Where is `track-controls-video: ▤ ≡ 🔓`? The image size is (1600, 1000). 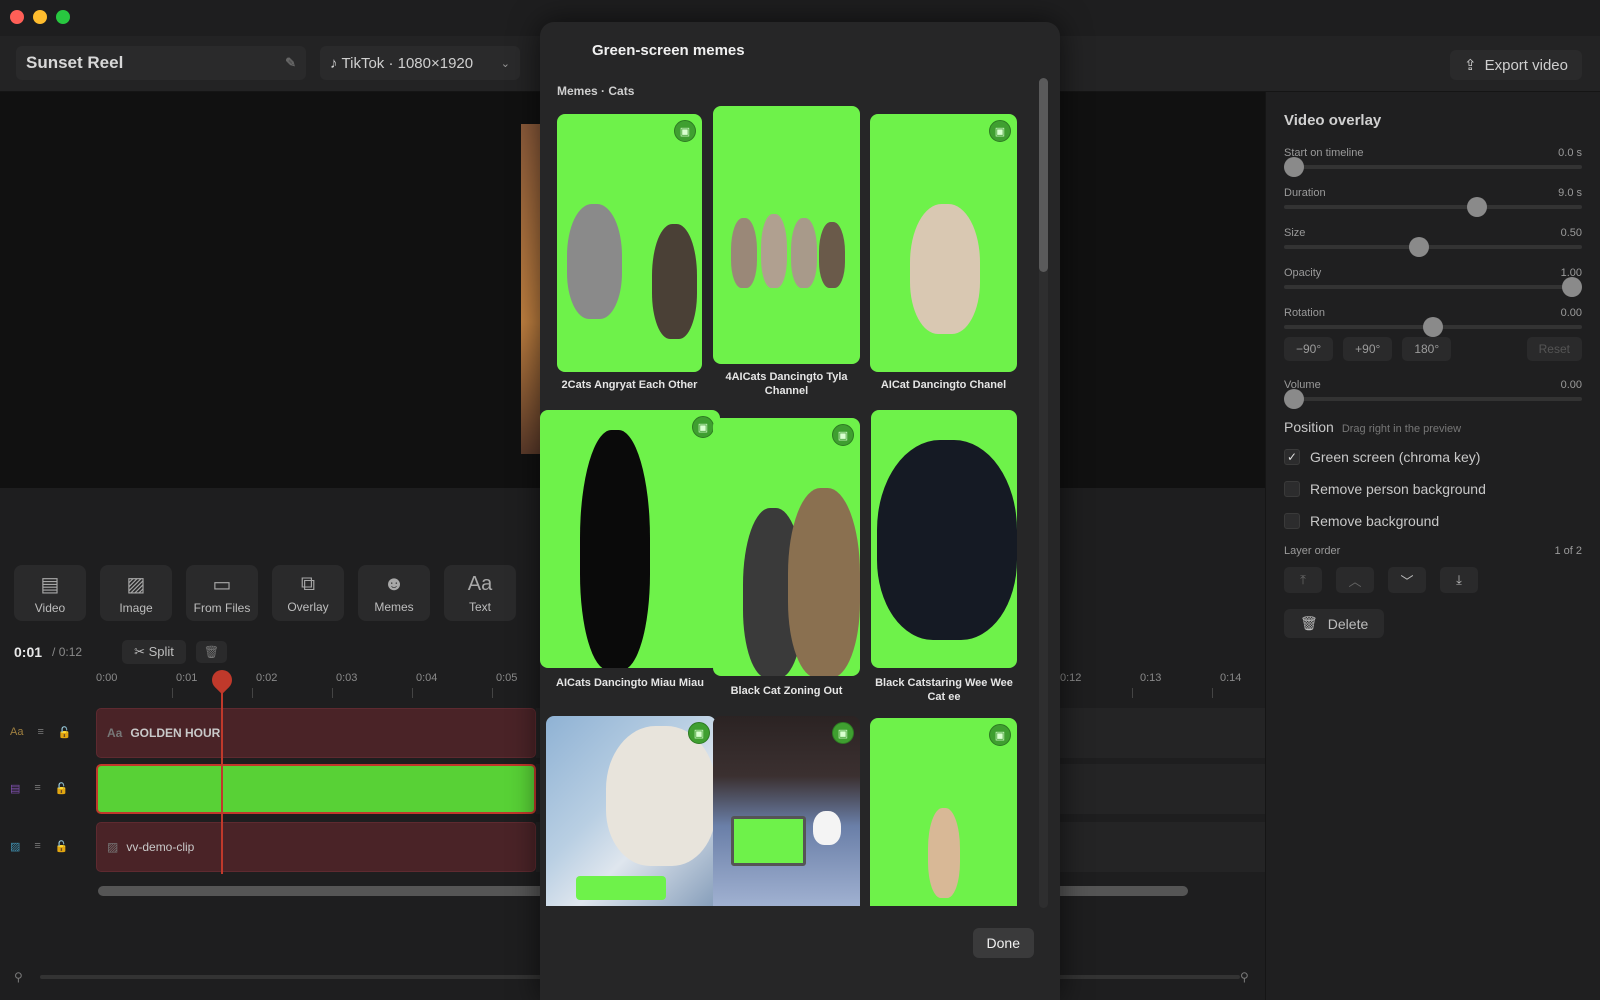
track-controls-video: ▤ ≡ 🔓 is located at coordinates (39, 788).